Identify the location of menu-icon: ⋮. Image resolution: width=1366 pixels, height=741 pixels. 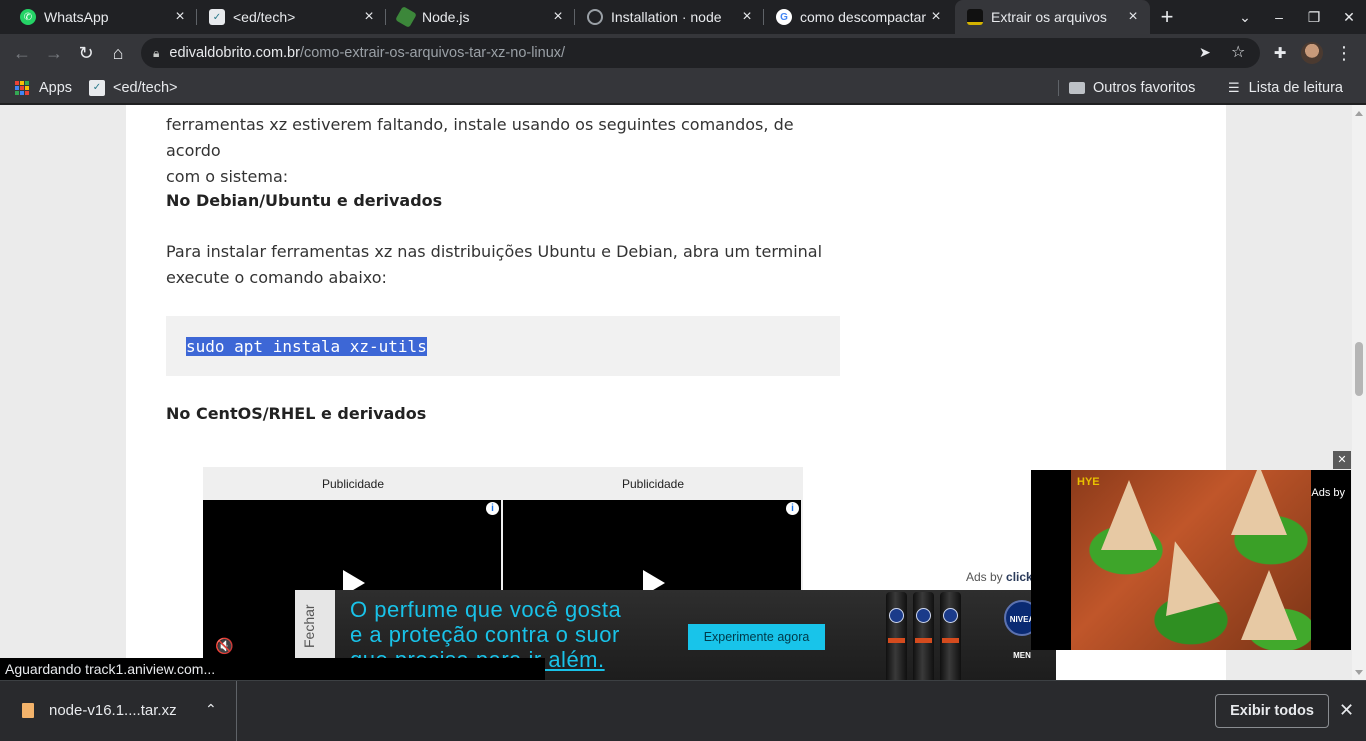
(1344, 53).